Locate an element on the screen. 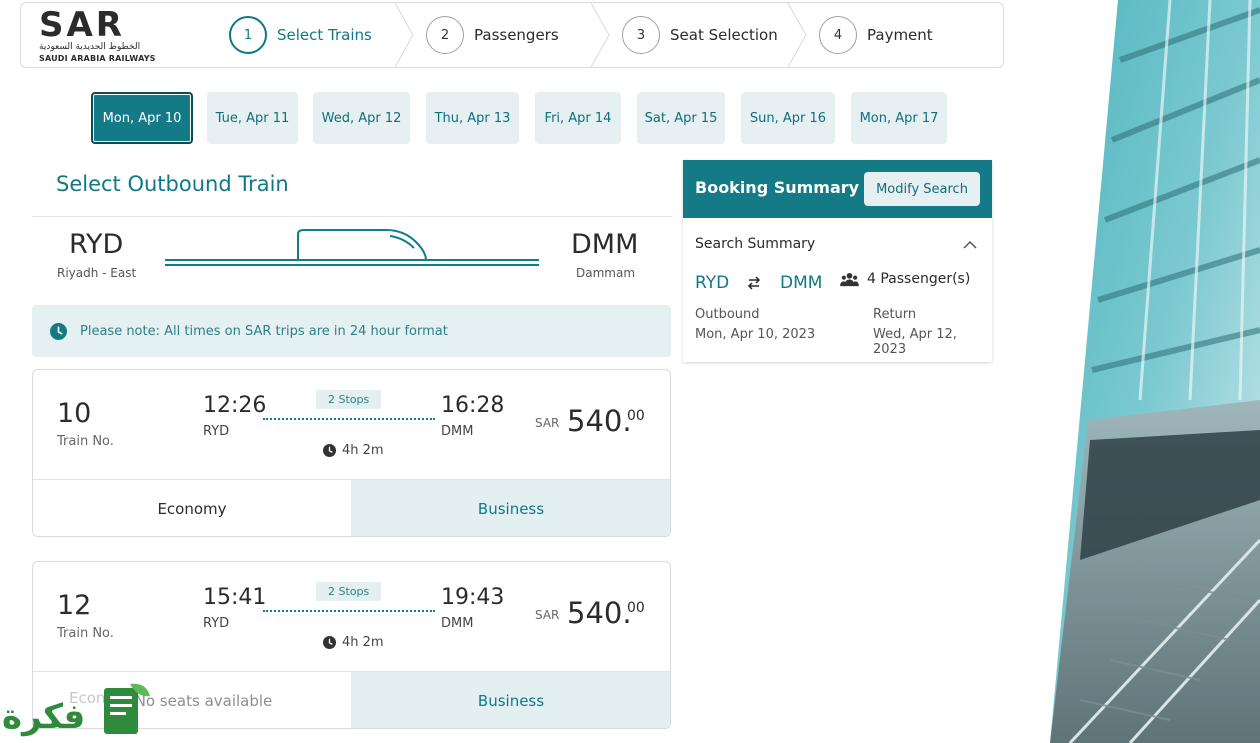 This screenshot has width=1260, height=743. logo-wordmark: SAR is located at coordinates (82, 25).